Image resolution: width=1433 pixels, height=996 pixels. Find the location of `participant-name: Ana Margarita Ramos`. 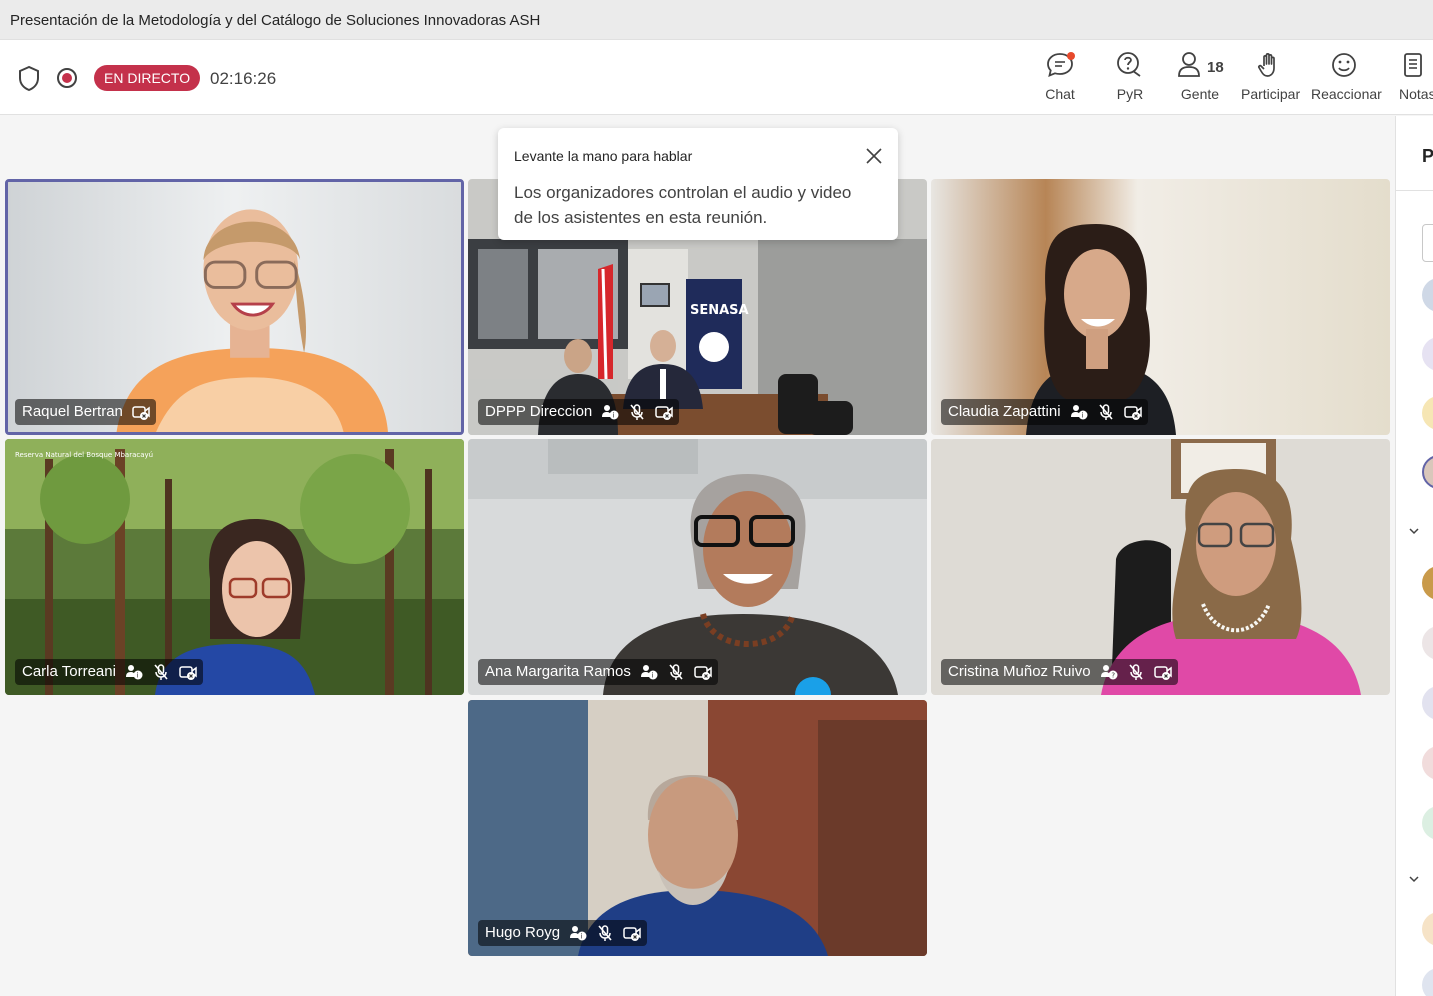

participant-name: Ana Margarita Ramos is located at coordinates (558, 671).